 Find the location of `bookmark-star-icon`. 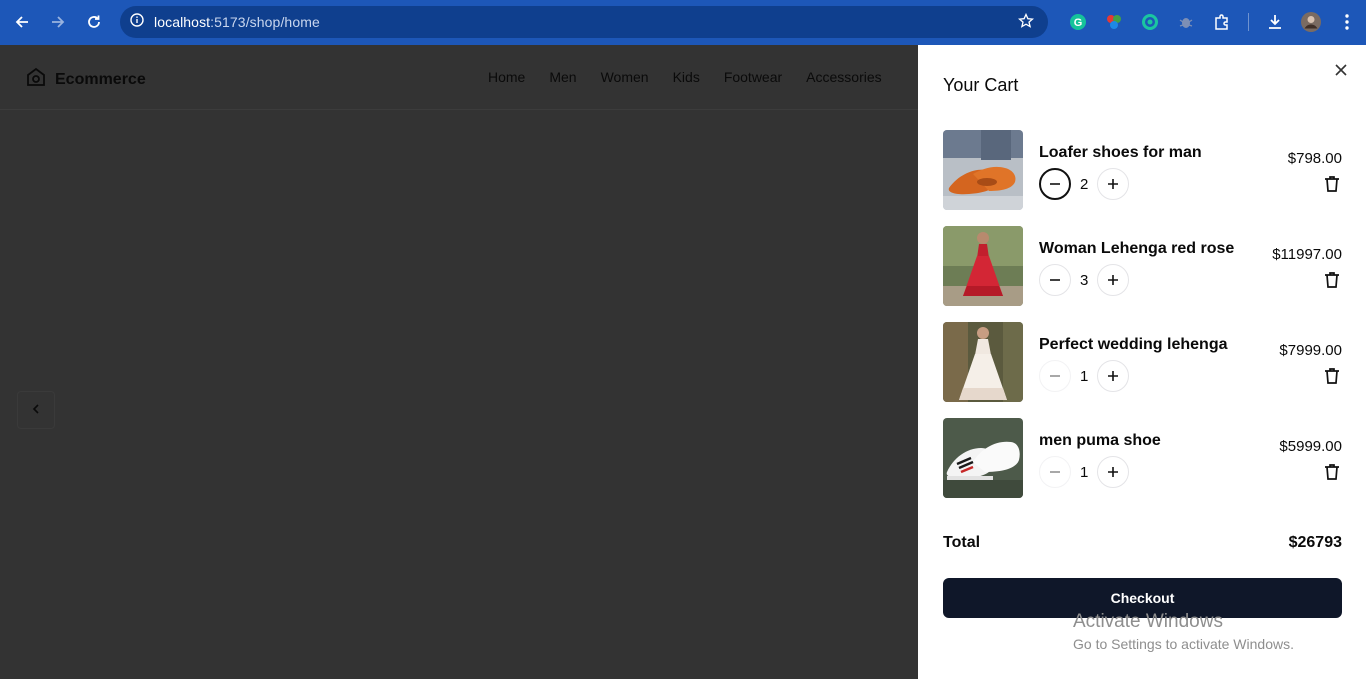

bookmark-star-icon is located at coordinates (1026, 23).